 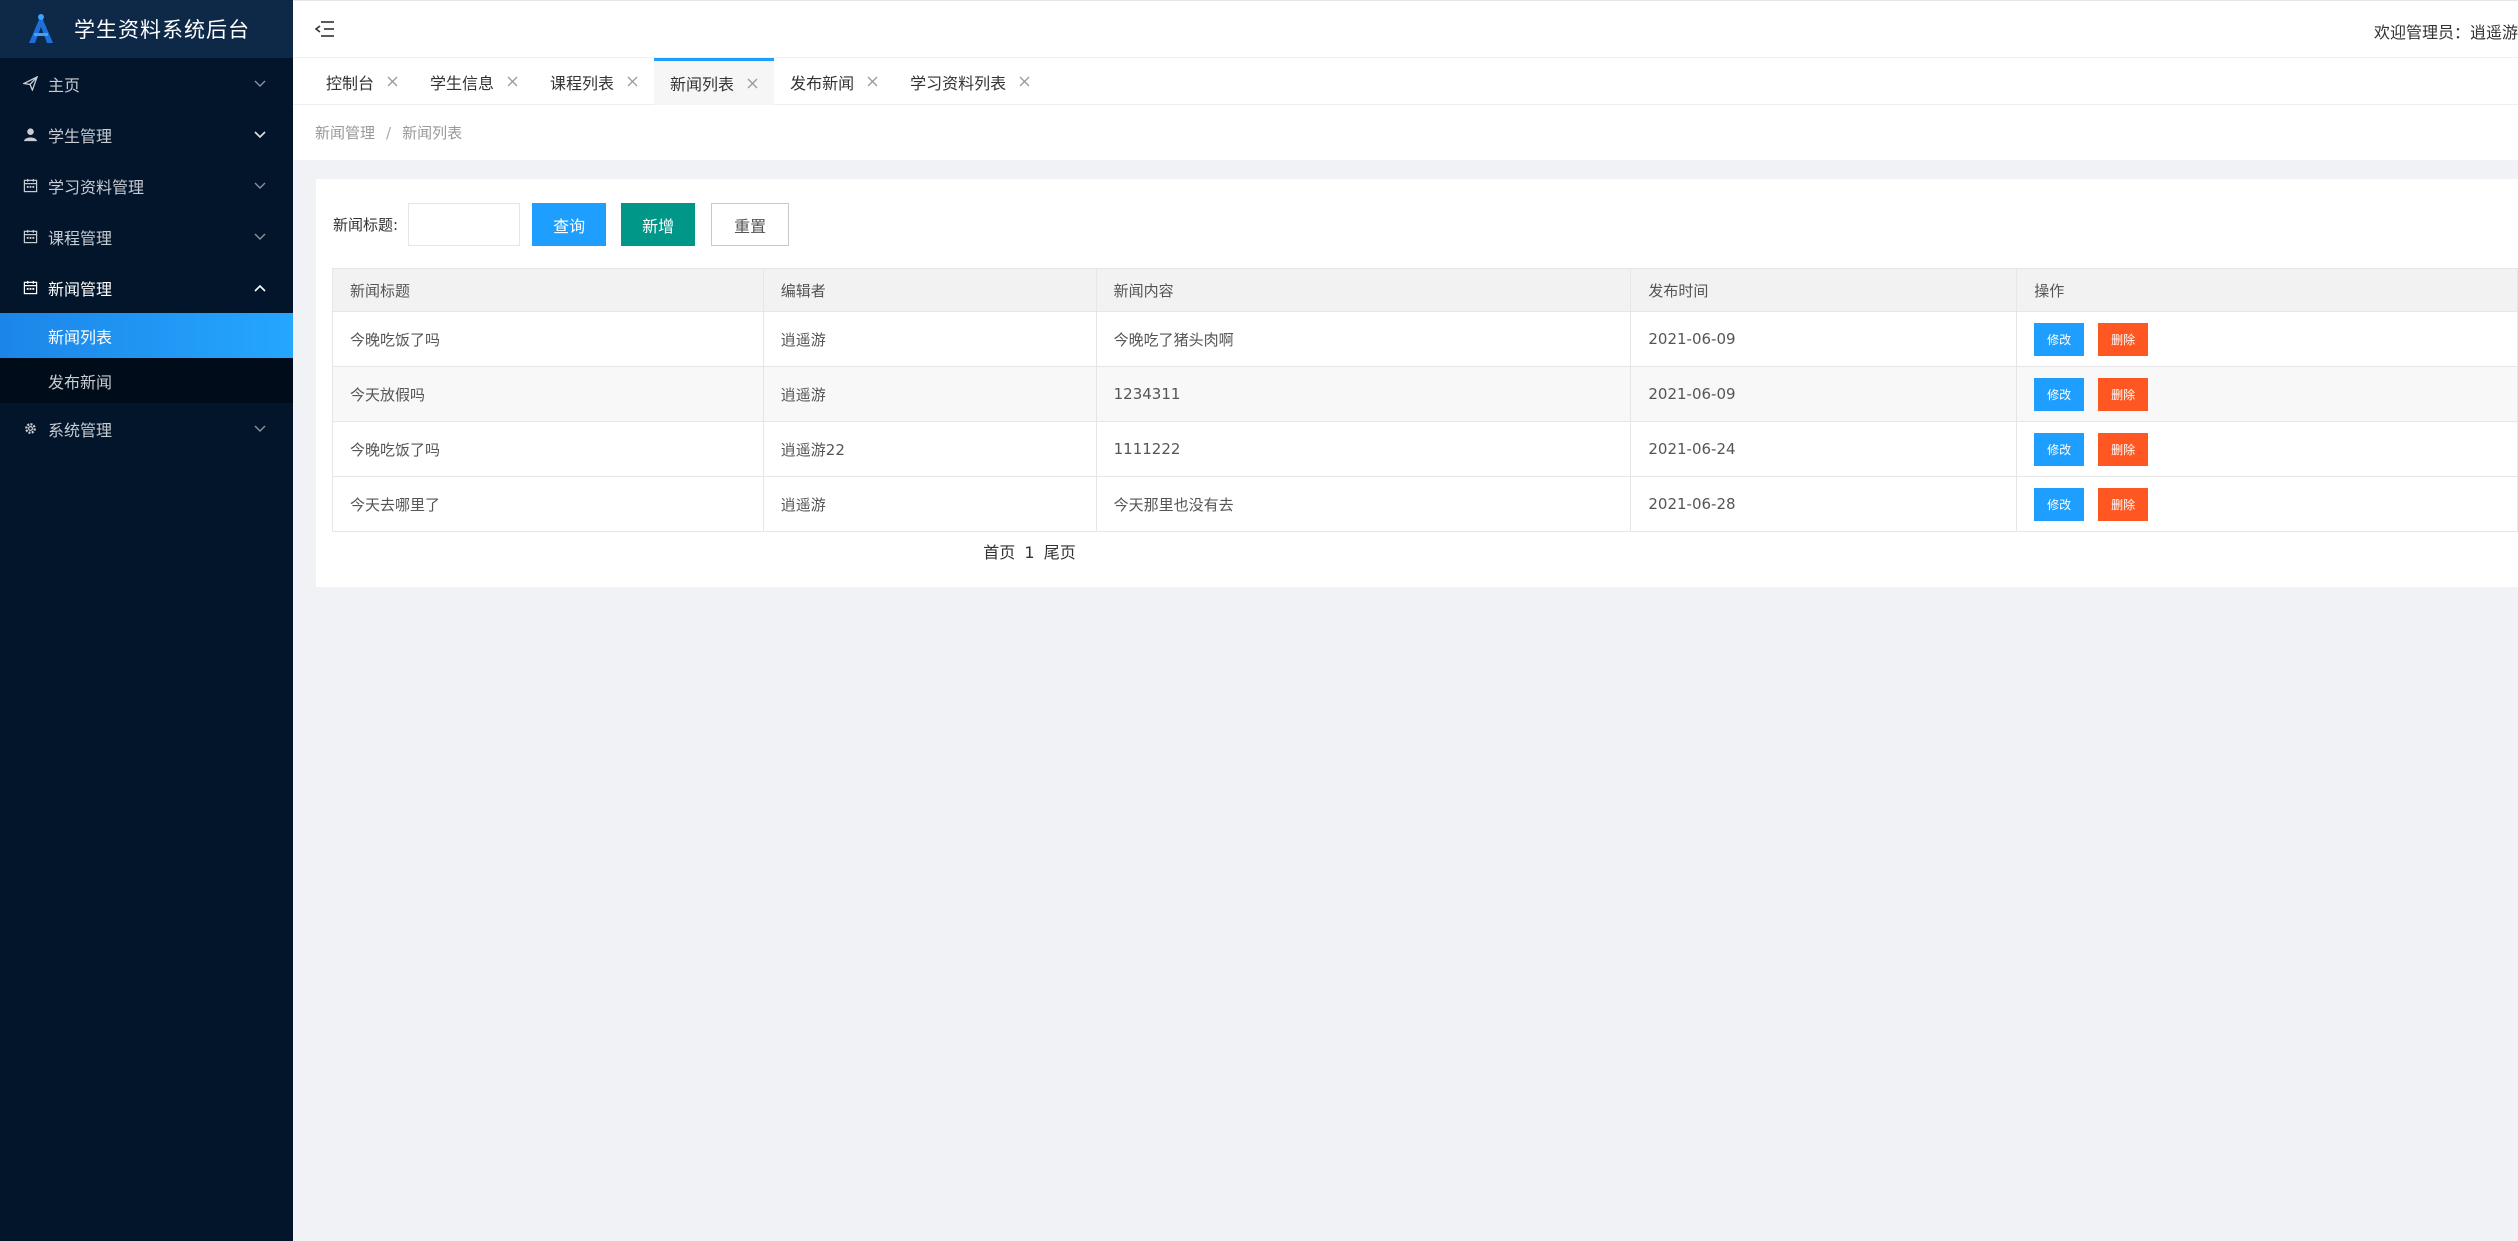 I want to click on news-title-input, so click(x=464, y=224).